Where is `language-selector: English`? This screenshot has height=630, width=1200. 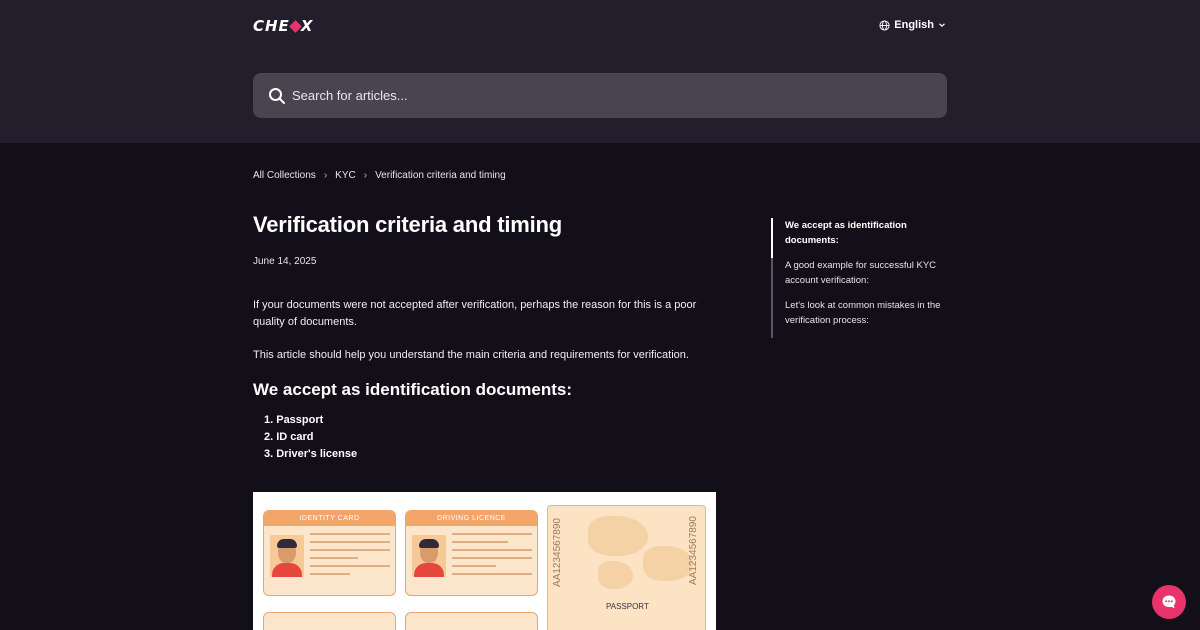
language-selector: English is located at coordinates (912, 25).